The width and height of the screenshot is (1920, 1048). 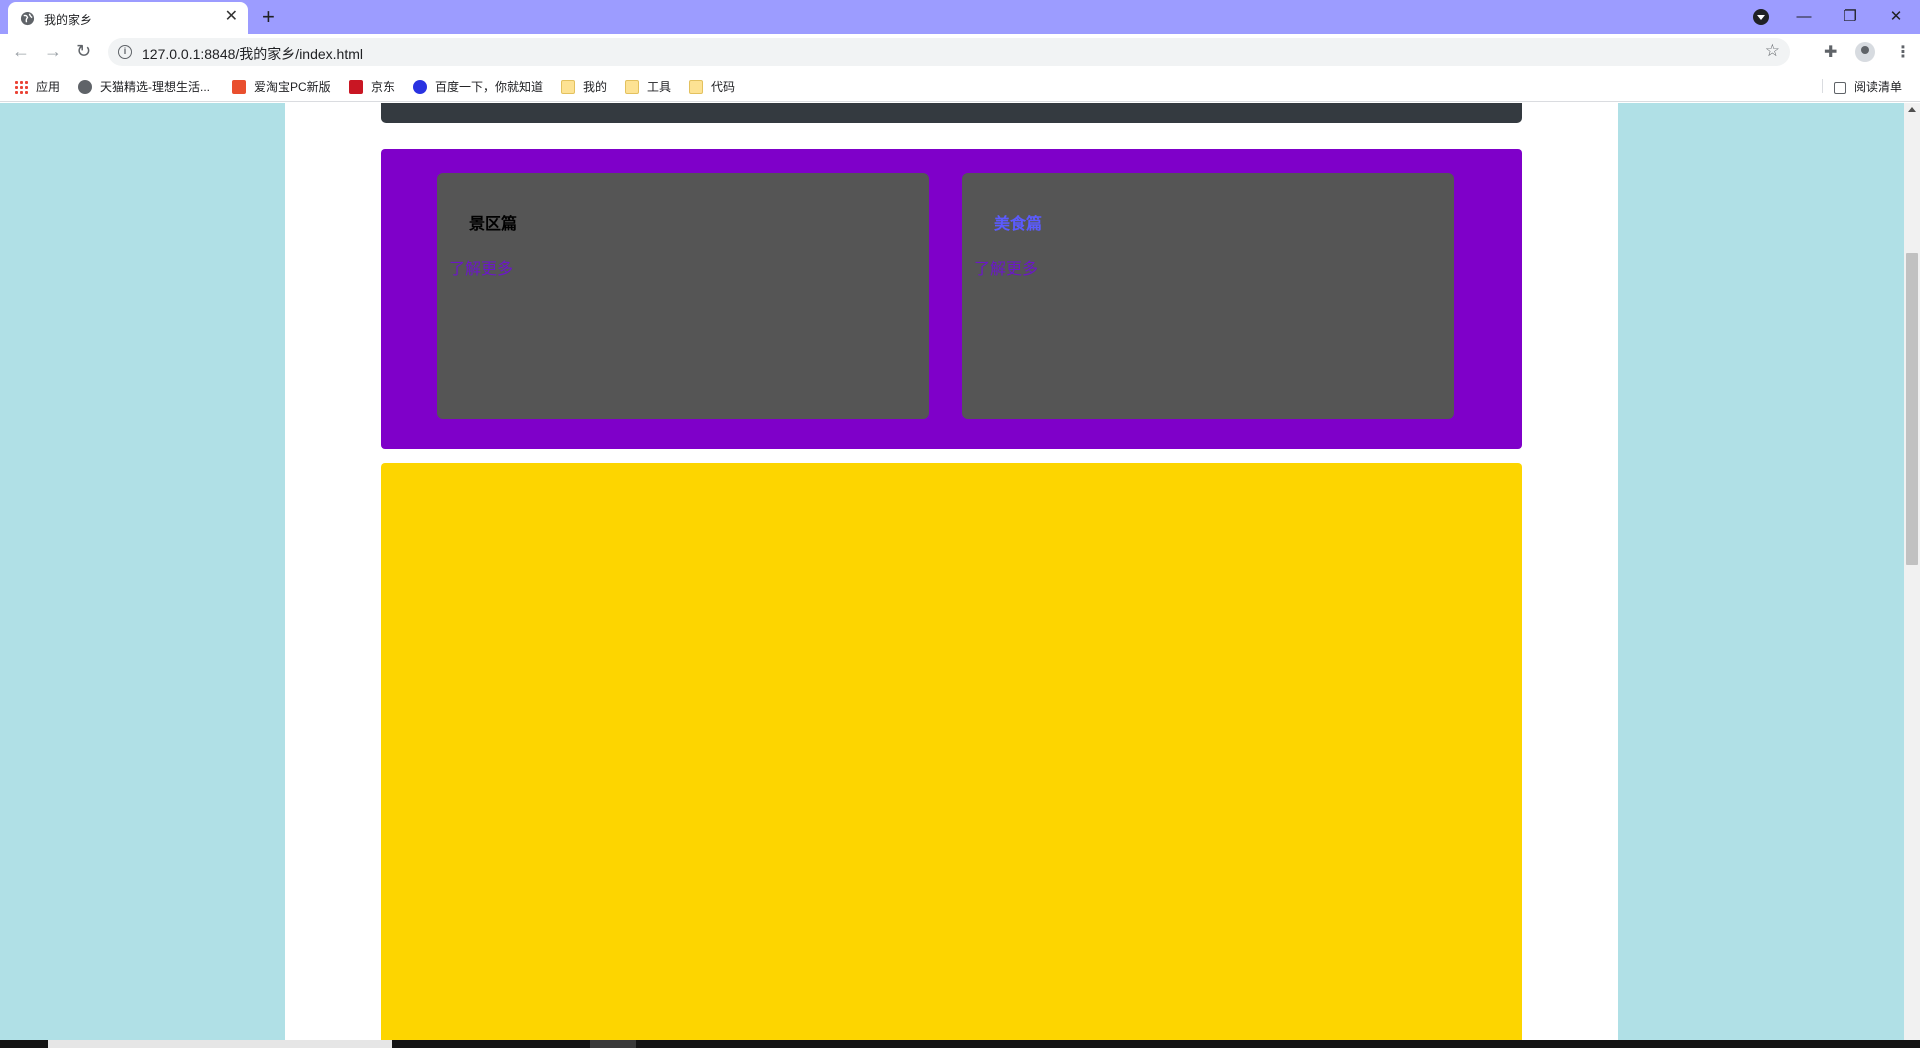 What do you see at coordinates (613, 1044) in the screenshot?
I see `taskbar-app-button` at bounding box center [613, 1044].